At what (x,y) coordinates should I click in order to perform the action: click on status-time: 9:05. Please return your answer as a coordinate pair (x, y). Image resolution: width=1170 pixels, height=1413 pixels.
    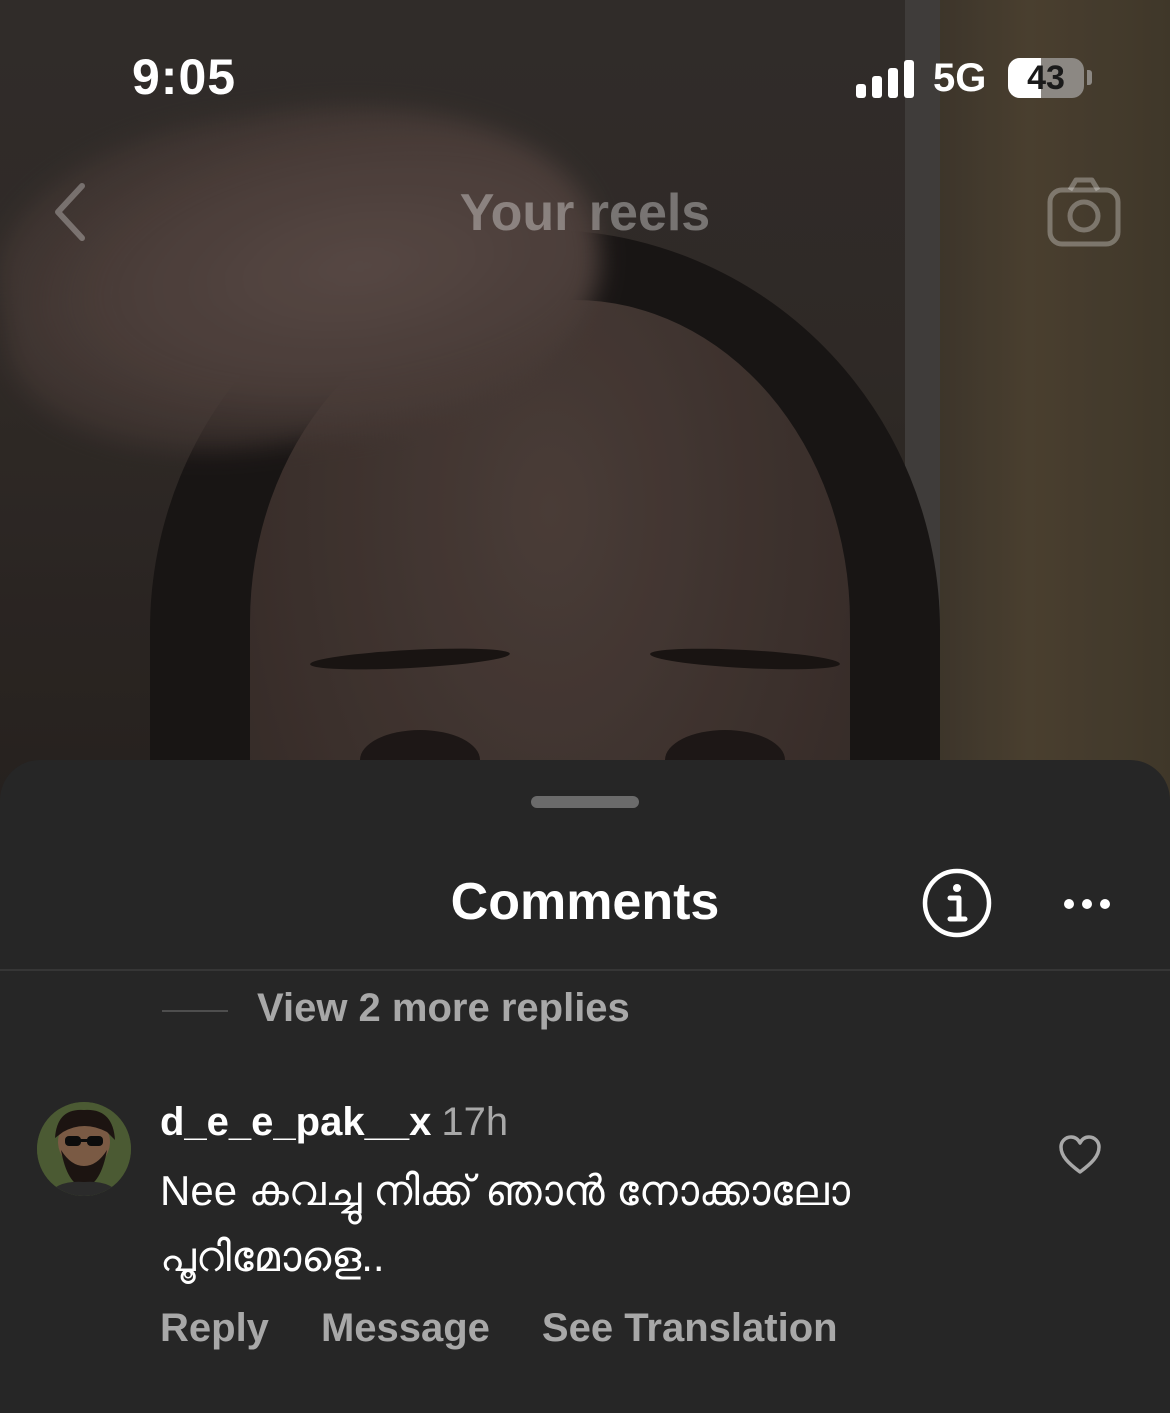
    Looking at the image, I should click on (184, 77).